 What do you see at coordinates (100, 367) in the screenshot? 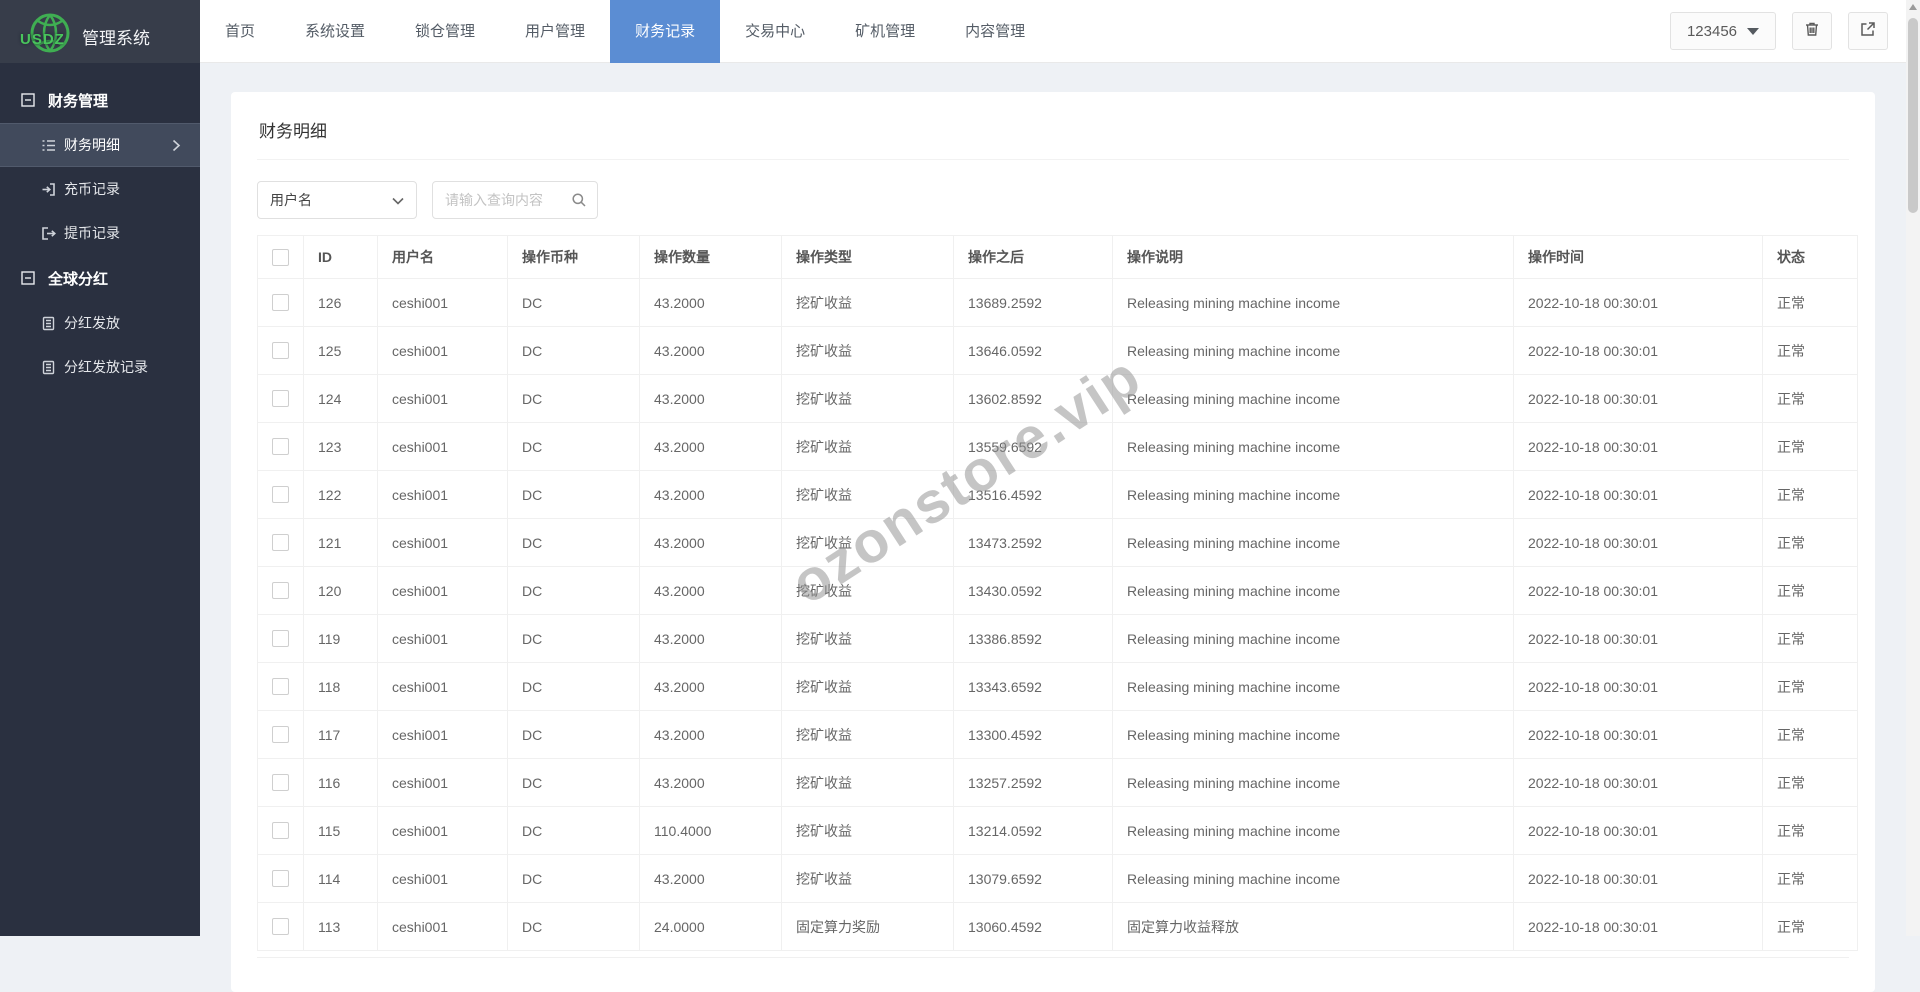
I see `sidebar-item: 分红发放记录` at bounding box center [100, 367].